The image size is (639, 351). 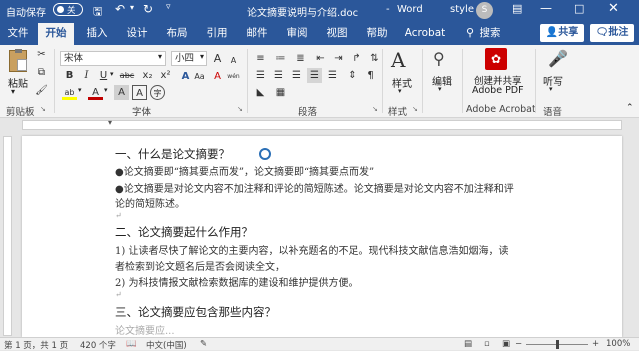 I want to click on format-painter-icon: 🖌, so click(x=41, y=90).